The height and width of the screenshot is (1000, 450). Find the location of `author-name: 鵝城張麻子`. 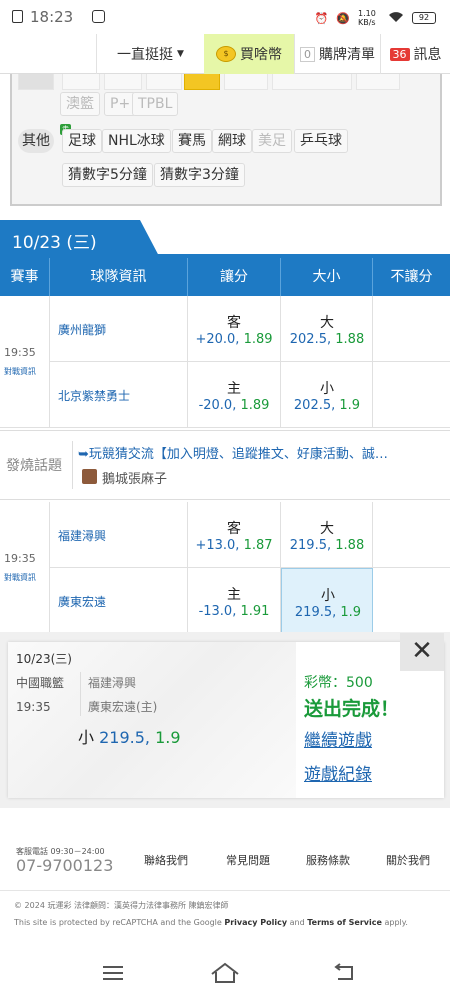

author-name: 鵝城張麻子 is located at coordinates (134, 477).